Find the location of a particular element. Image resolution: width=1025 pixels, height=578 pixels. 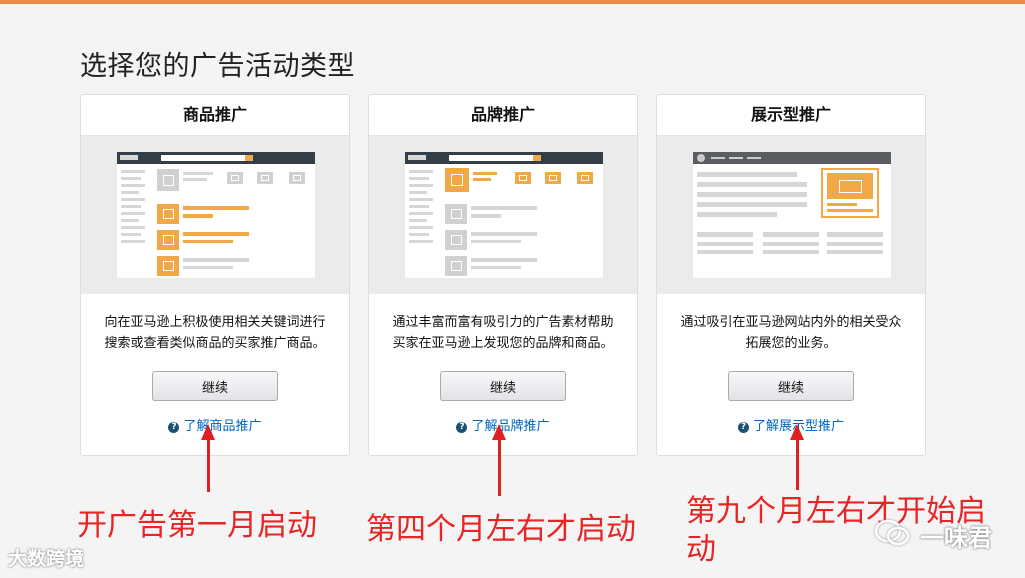

annotation-1: 开广告第一月启动 is located at coordinates (197, 525).